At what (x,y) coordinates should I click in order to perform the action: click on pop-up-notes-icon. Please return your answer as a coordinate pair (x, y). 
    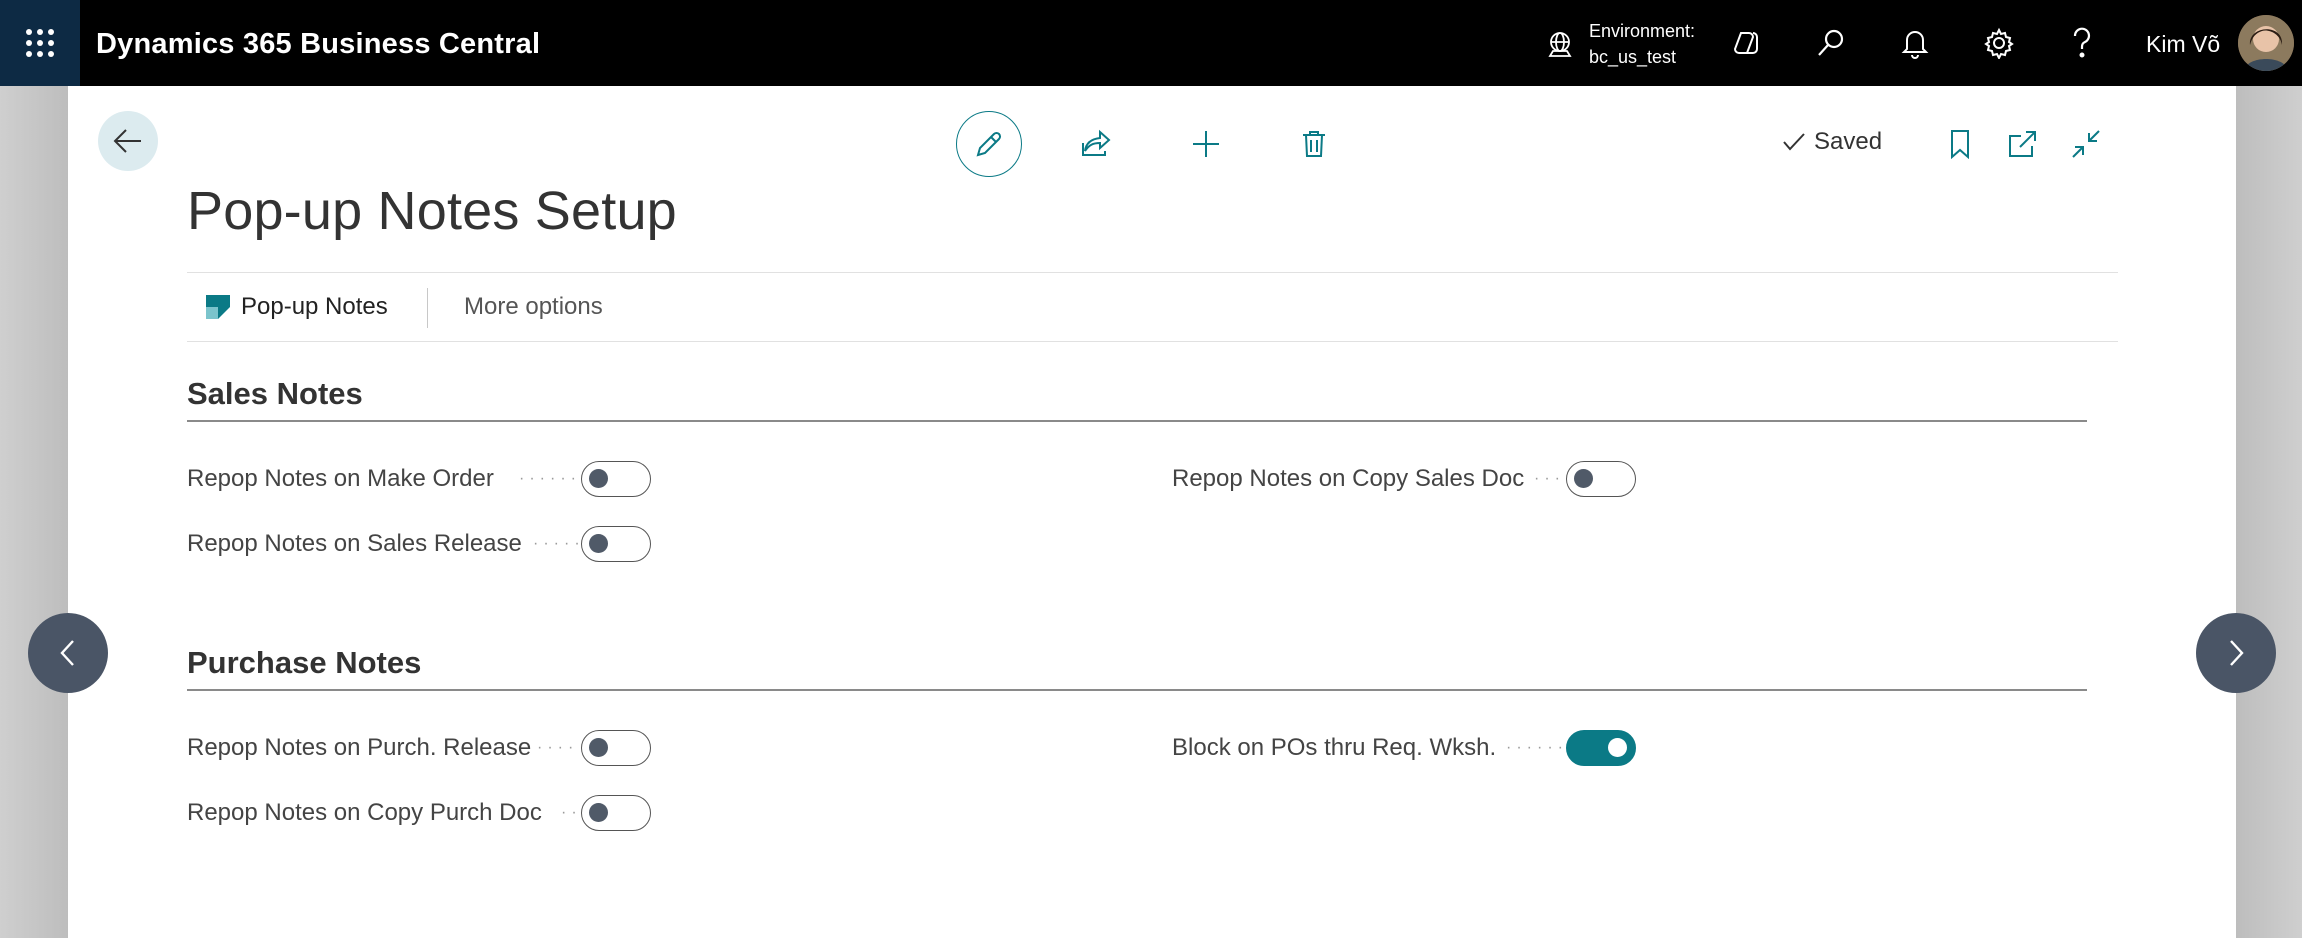
    Looking at the image, I should click on (218, 307).